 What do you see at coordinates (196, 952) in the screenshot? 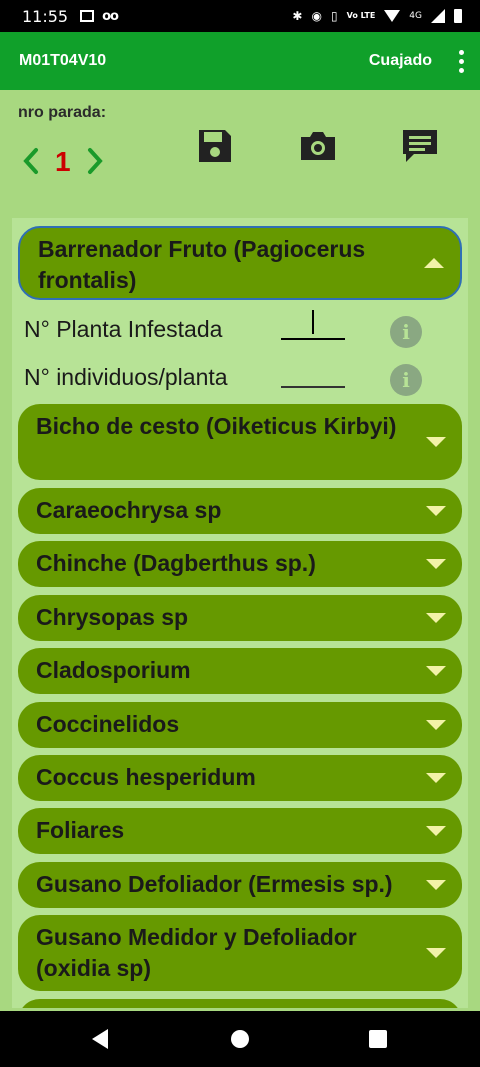
I see `accordion-item-label: Gusano Medidor y Defoliador (oxidia sp)` at bounding box center [196, 952].